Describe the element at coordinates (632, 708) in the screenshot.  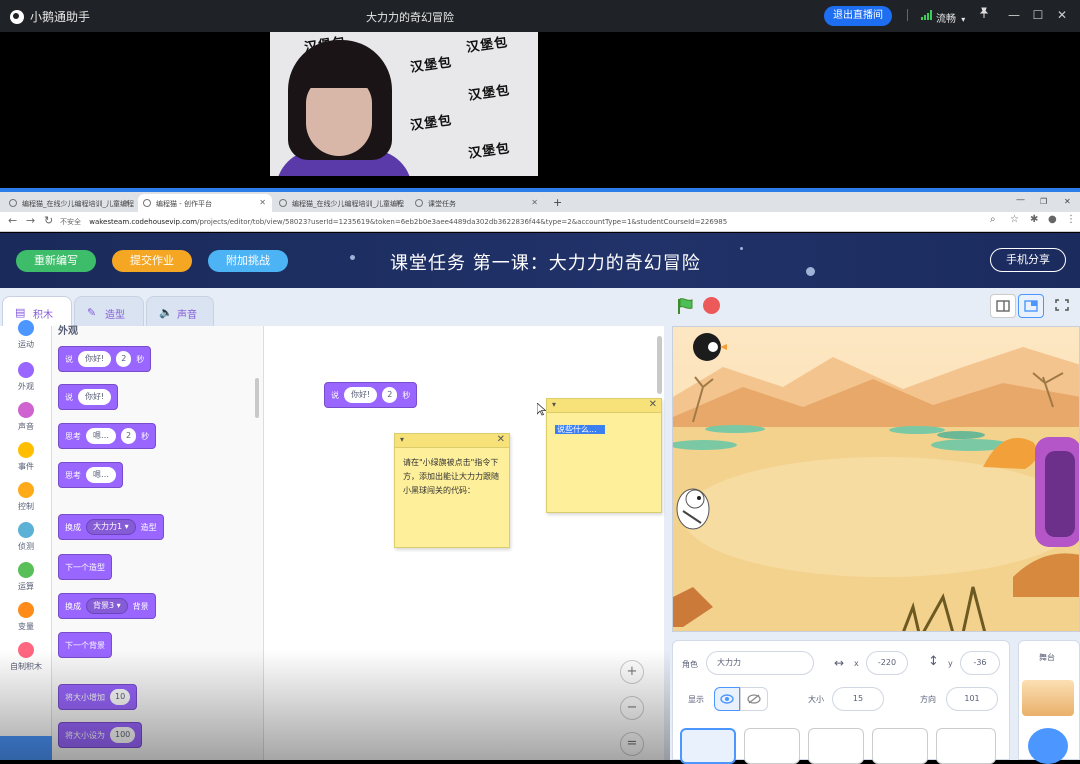
I see `zoom-out-button: −` at that location.